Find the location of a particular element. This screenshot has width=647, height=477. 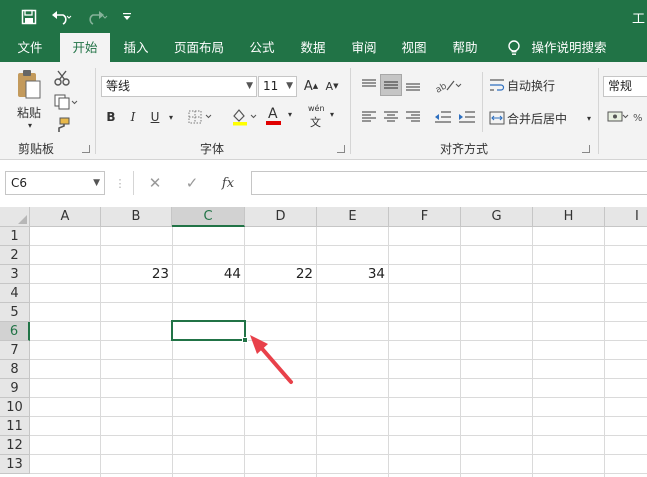

column-header-h: H is located at coordinates (569, 217).